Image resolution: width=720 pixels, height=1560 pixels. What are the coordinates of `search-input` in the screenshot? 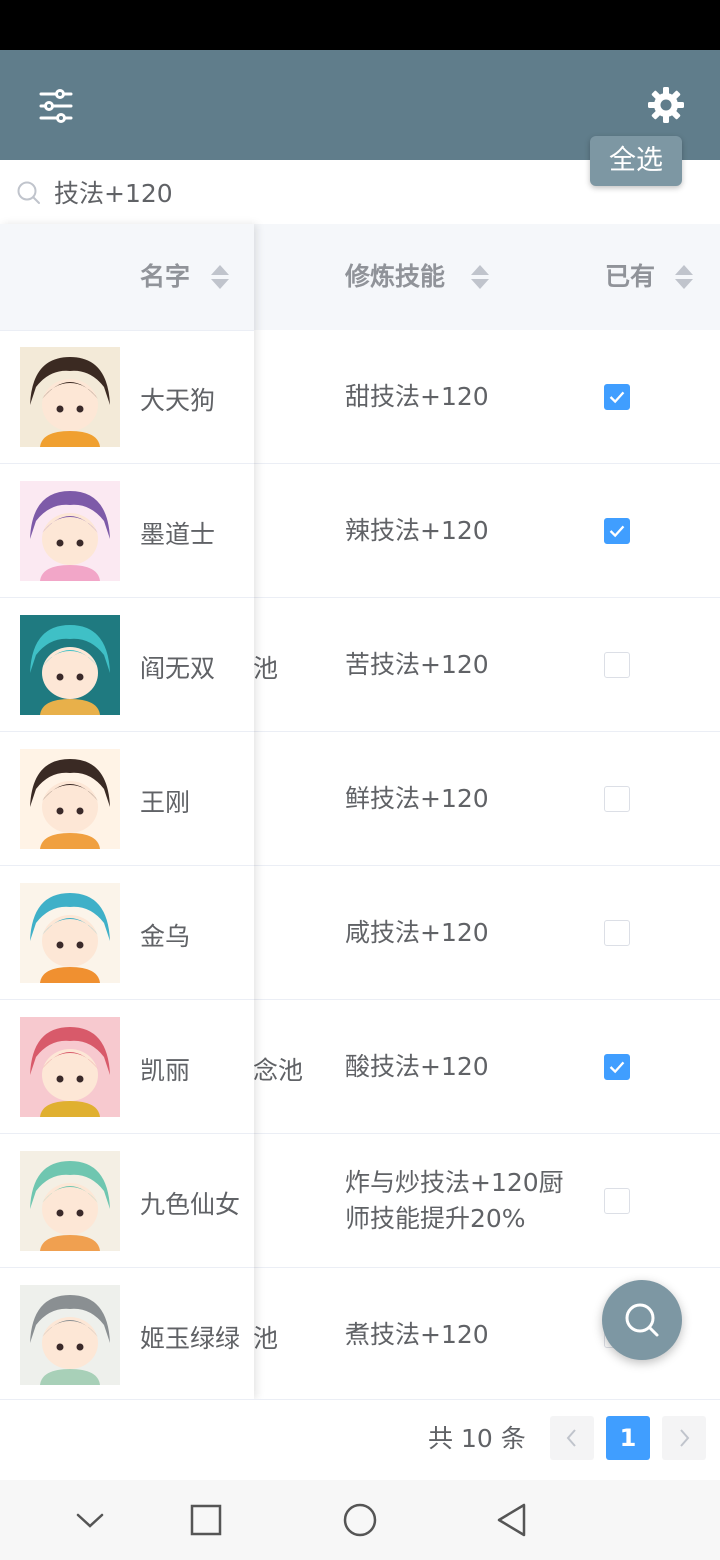 It's located at (354, 192).